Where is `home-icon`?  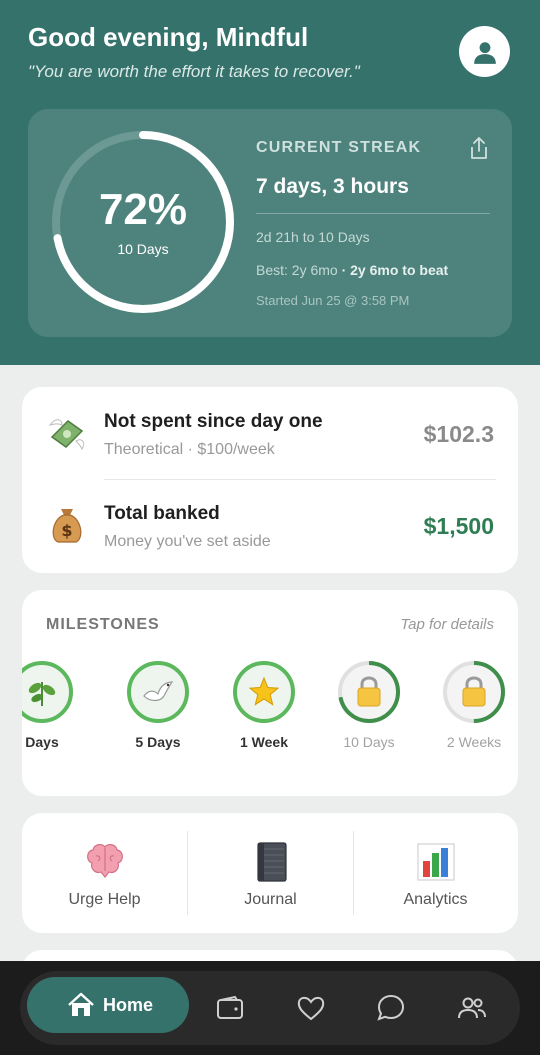
home-icon is located at coordinates (81, 1004).